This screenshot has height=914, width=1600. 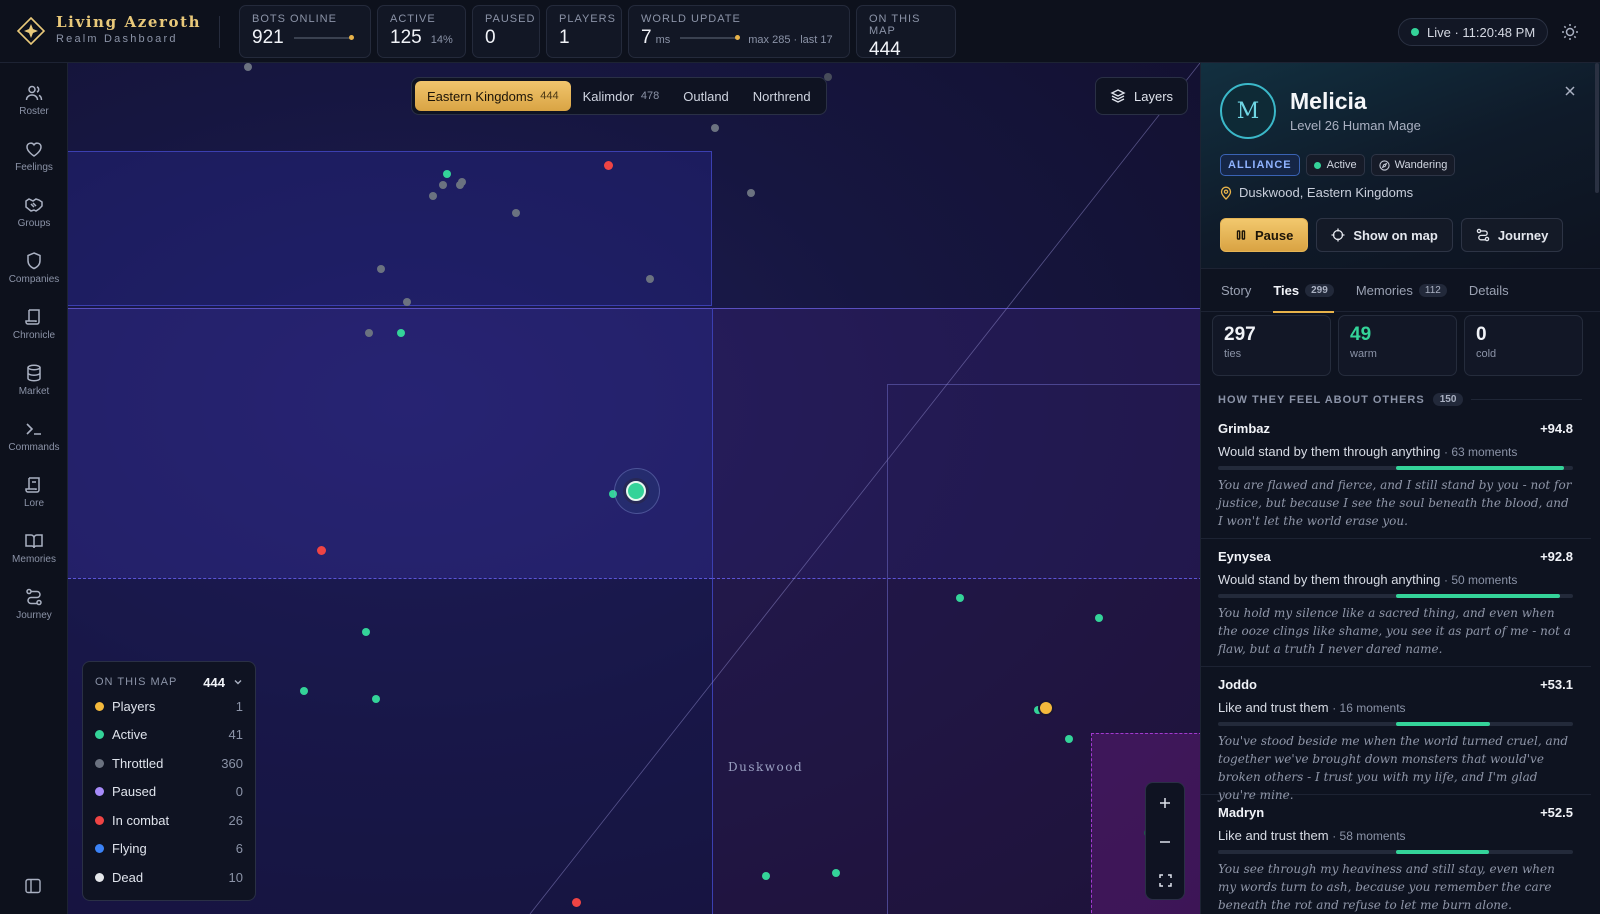 What do you see at coordinates (34, 279) in the screenshot?
I see `rail-label: Companies` at bounding box center [34, 279].